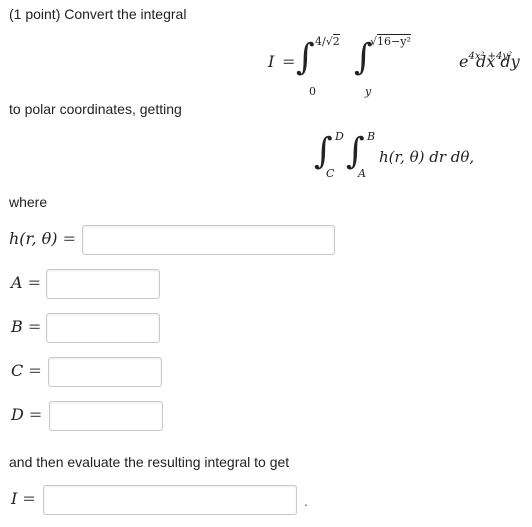  What do you see at coordinates (336, 41) in the screenshot?
I see `outer-upper-radicand: 2` at bounding box center [336, 41].